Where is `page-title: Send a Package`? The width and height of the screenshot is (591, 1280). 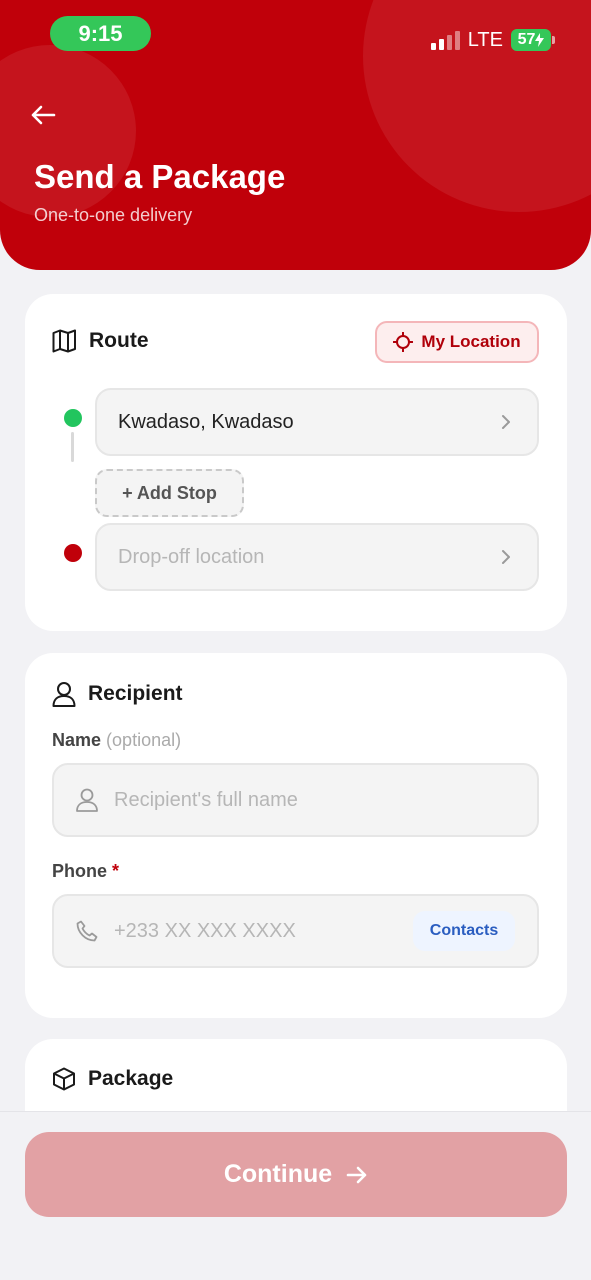 page-title: Send a Package is located at coordinates (160, 176).